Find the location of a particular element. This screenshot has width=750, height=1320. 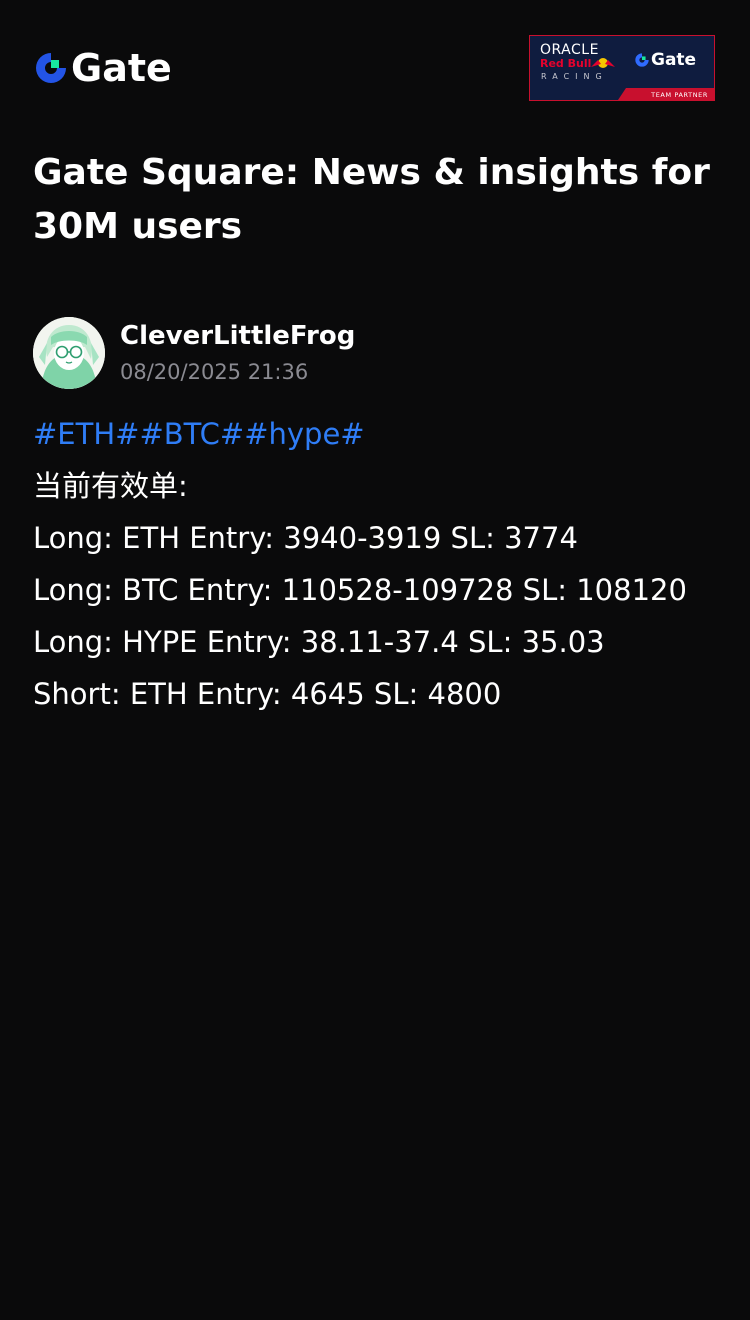

post-author: CleverLittleFrog 08/20/2025 21:36 is located at coordinates (194, 353).